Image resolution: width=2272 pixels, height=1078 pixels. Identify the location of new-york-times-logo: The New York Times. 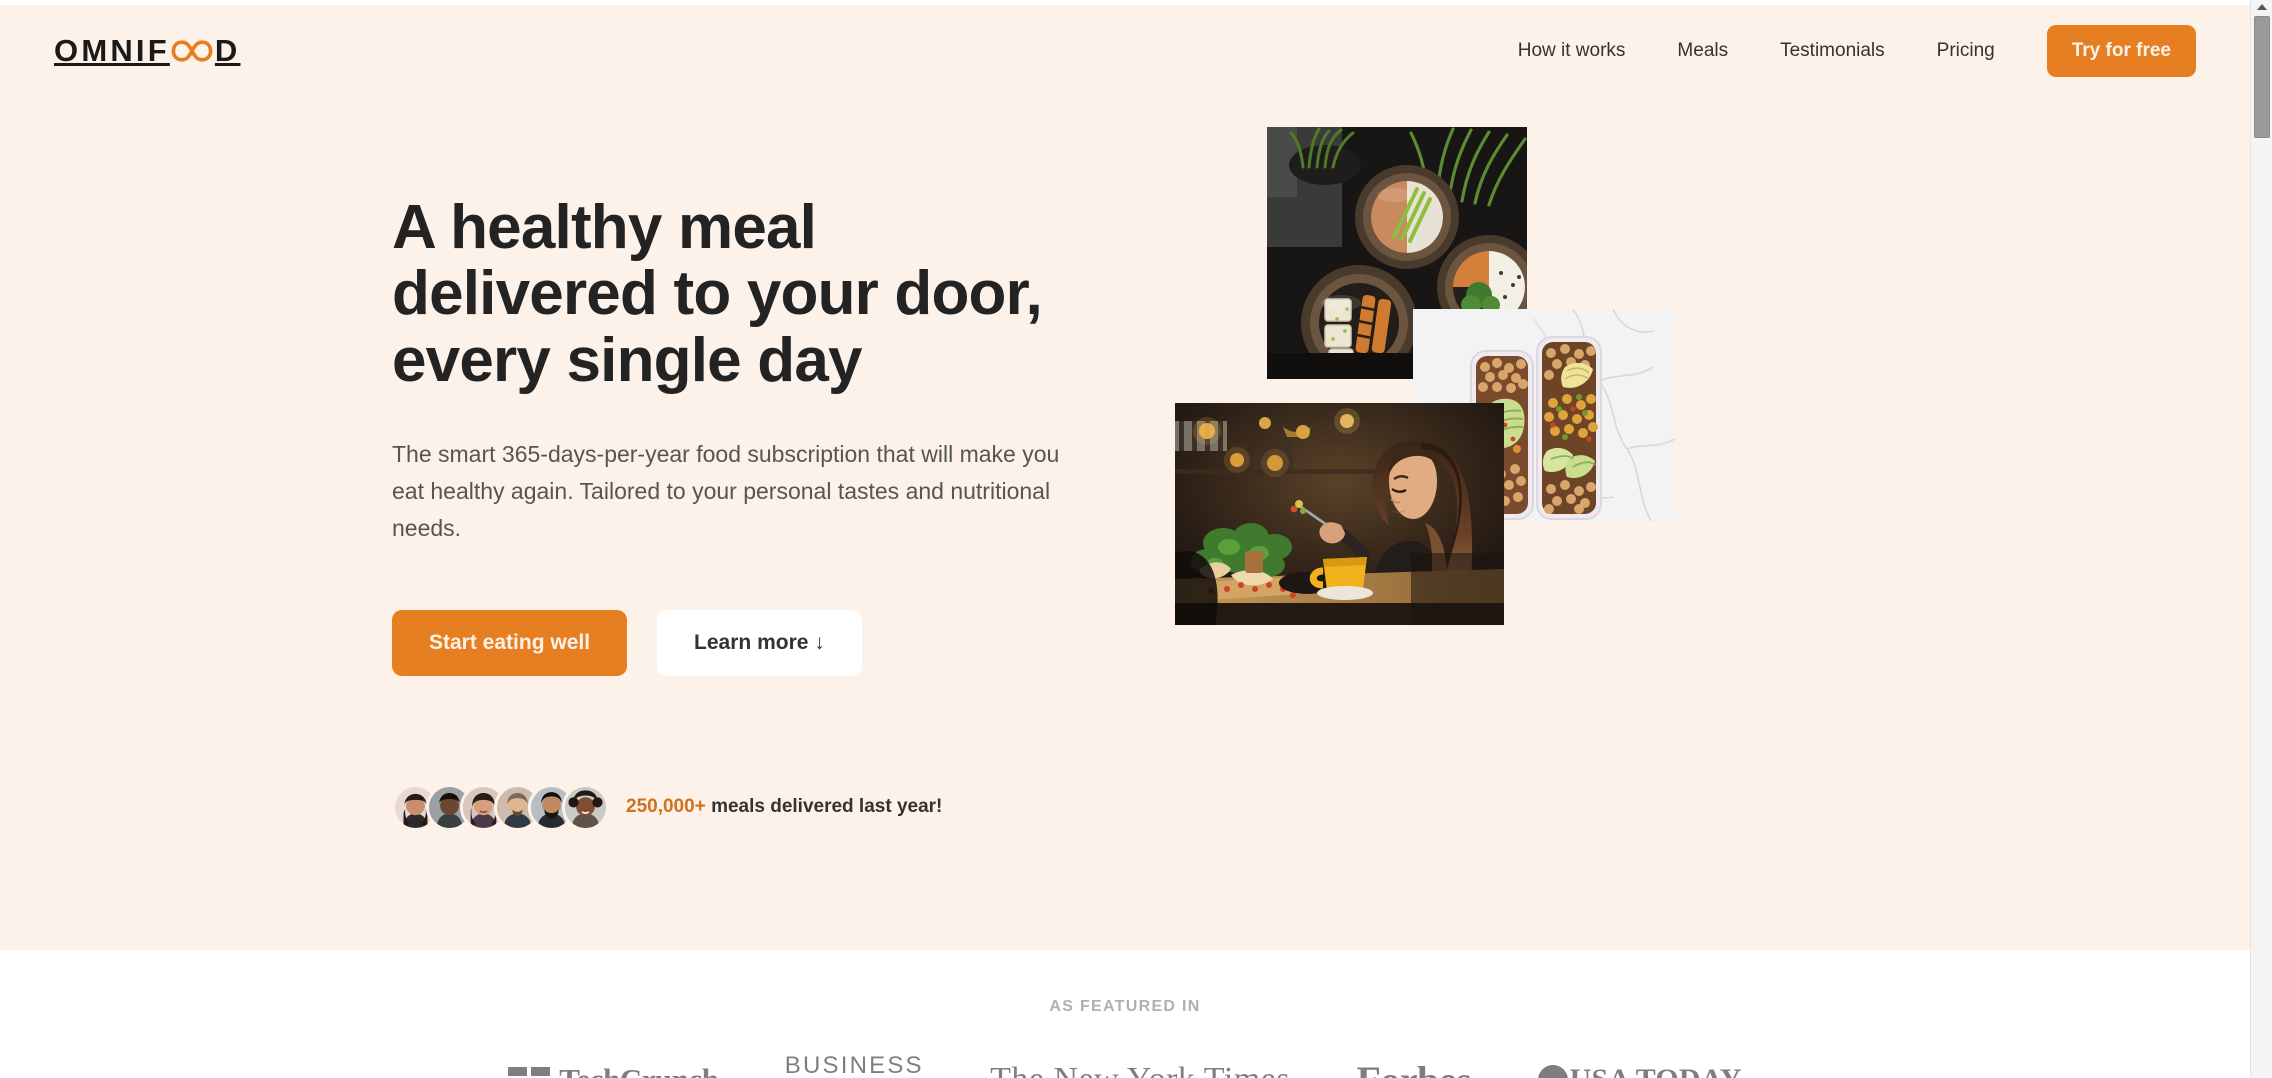
(1140, 1069).